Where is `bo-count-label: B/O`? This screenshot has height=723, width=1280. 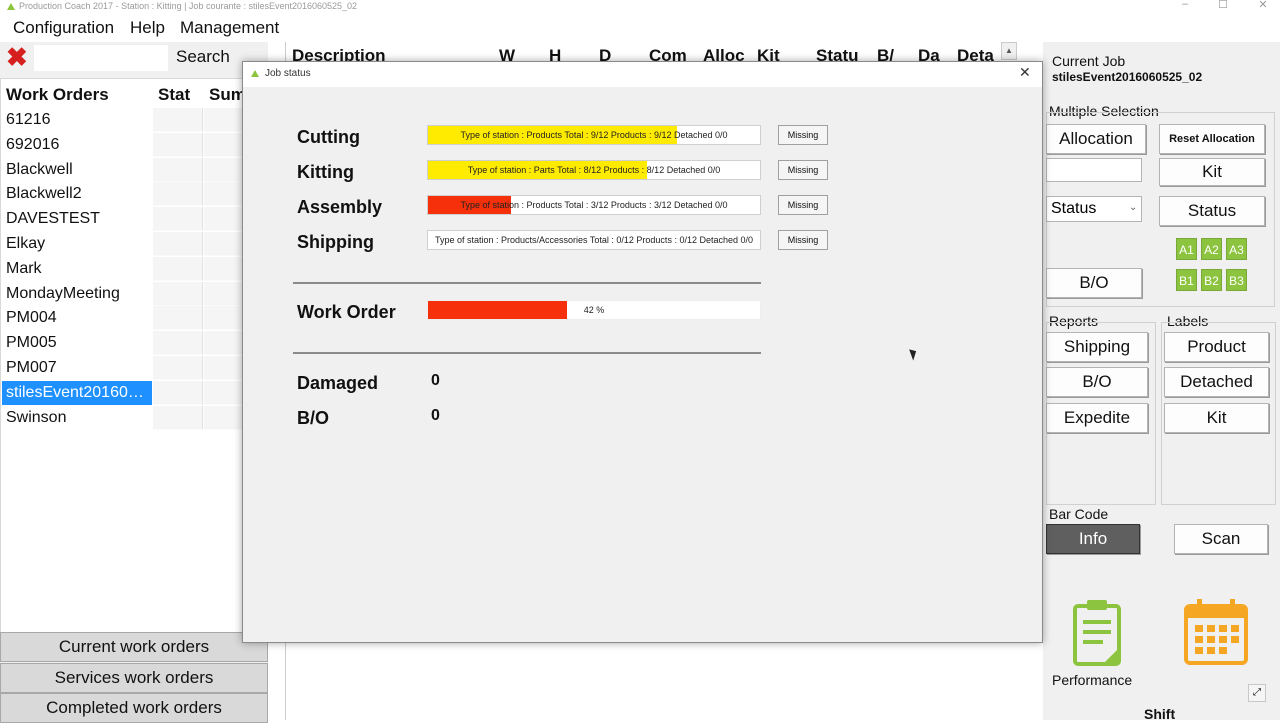 bo-count-label: B/O is located at coordinates (313, 418).